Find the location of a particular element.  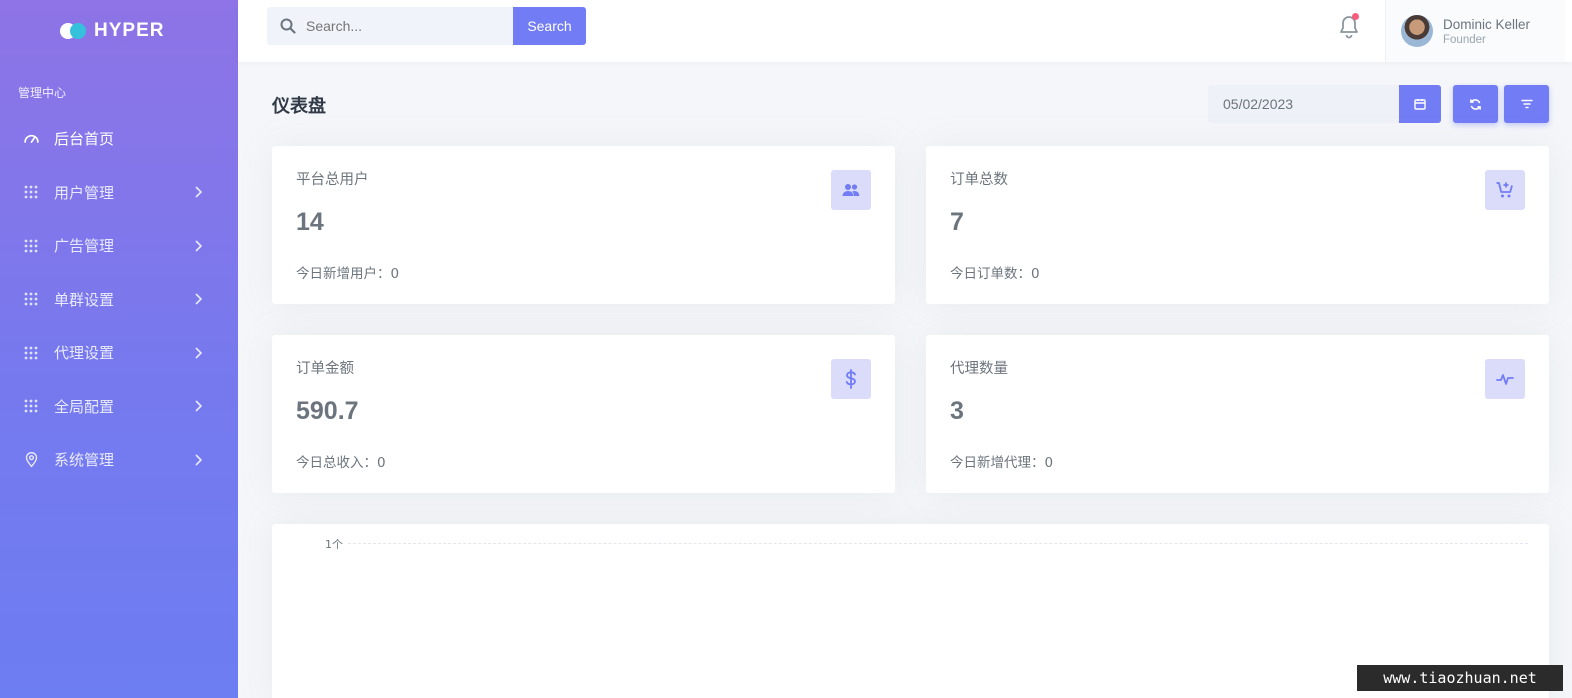

sidebar-item-label: 后台首页 is located at coordinates (84, 139).